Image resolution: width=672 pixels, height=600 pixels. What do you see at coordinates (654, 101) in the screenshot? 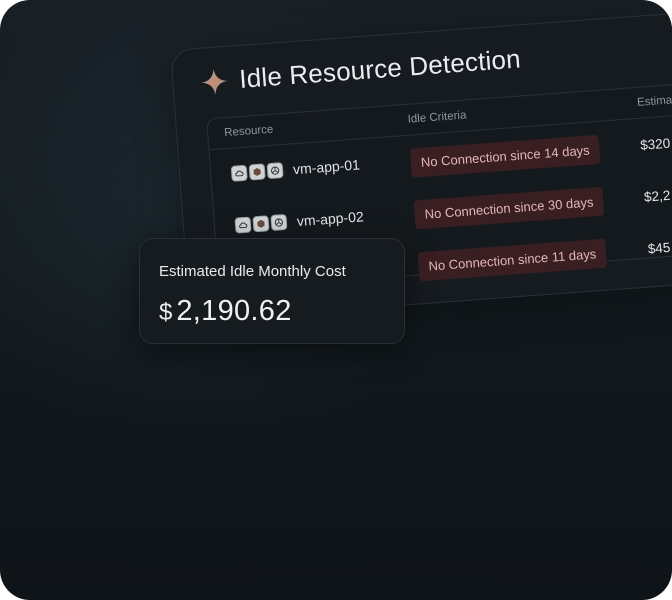
I see `column-header-cost: Estimat` at bounding box center [654, 101].